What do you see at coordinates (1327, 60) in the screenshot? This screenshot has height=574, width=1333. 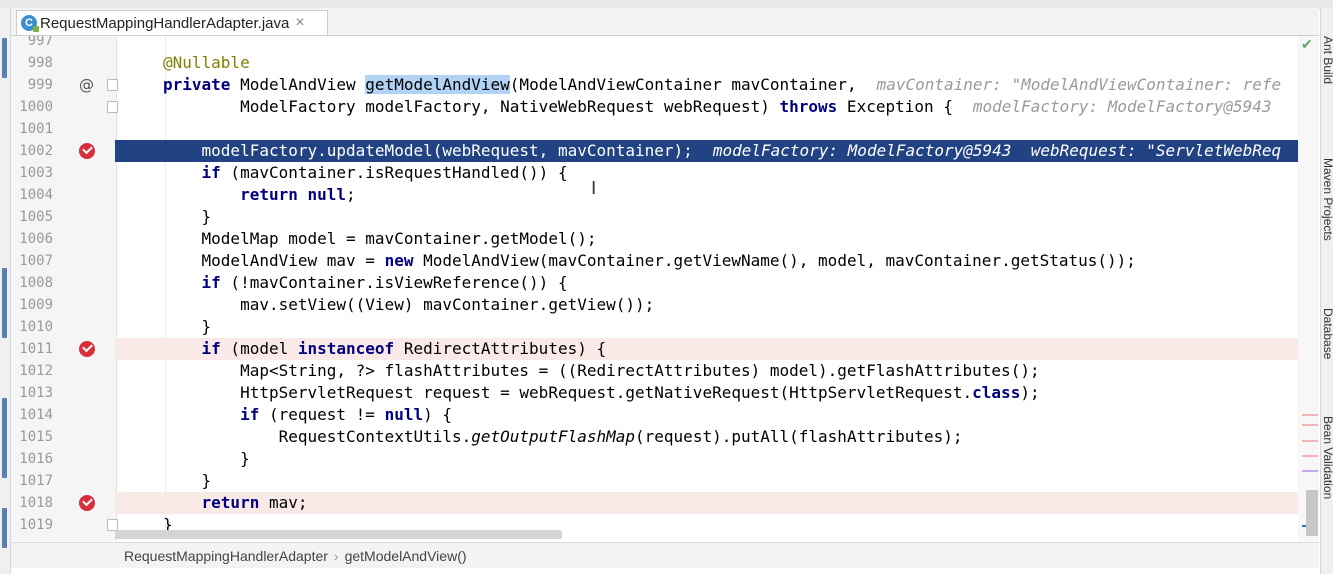 I see `ant-build-tool: Ant Build` at bounding box center [1327, 60].